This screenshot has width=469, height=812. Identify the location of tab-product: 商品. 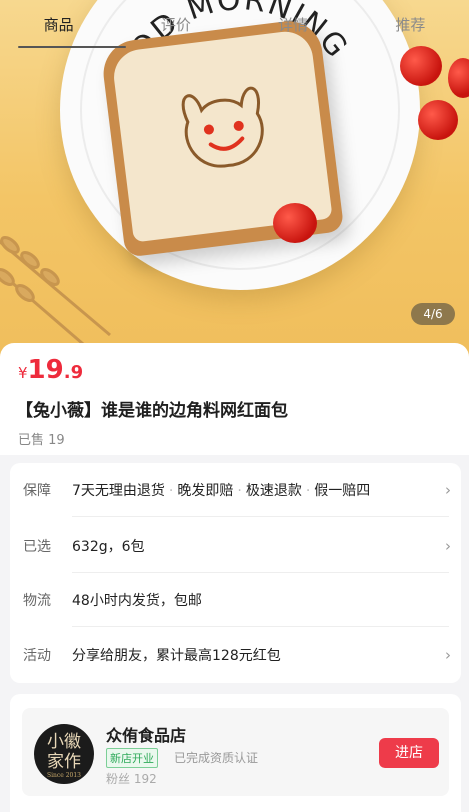
(58, 24).